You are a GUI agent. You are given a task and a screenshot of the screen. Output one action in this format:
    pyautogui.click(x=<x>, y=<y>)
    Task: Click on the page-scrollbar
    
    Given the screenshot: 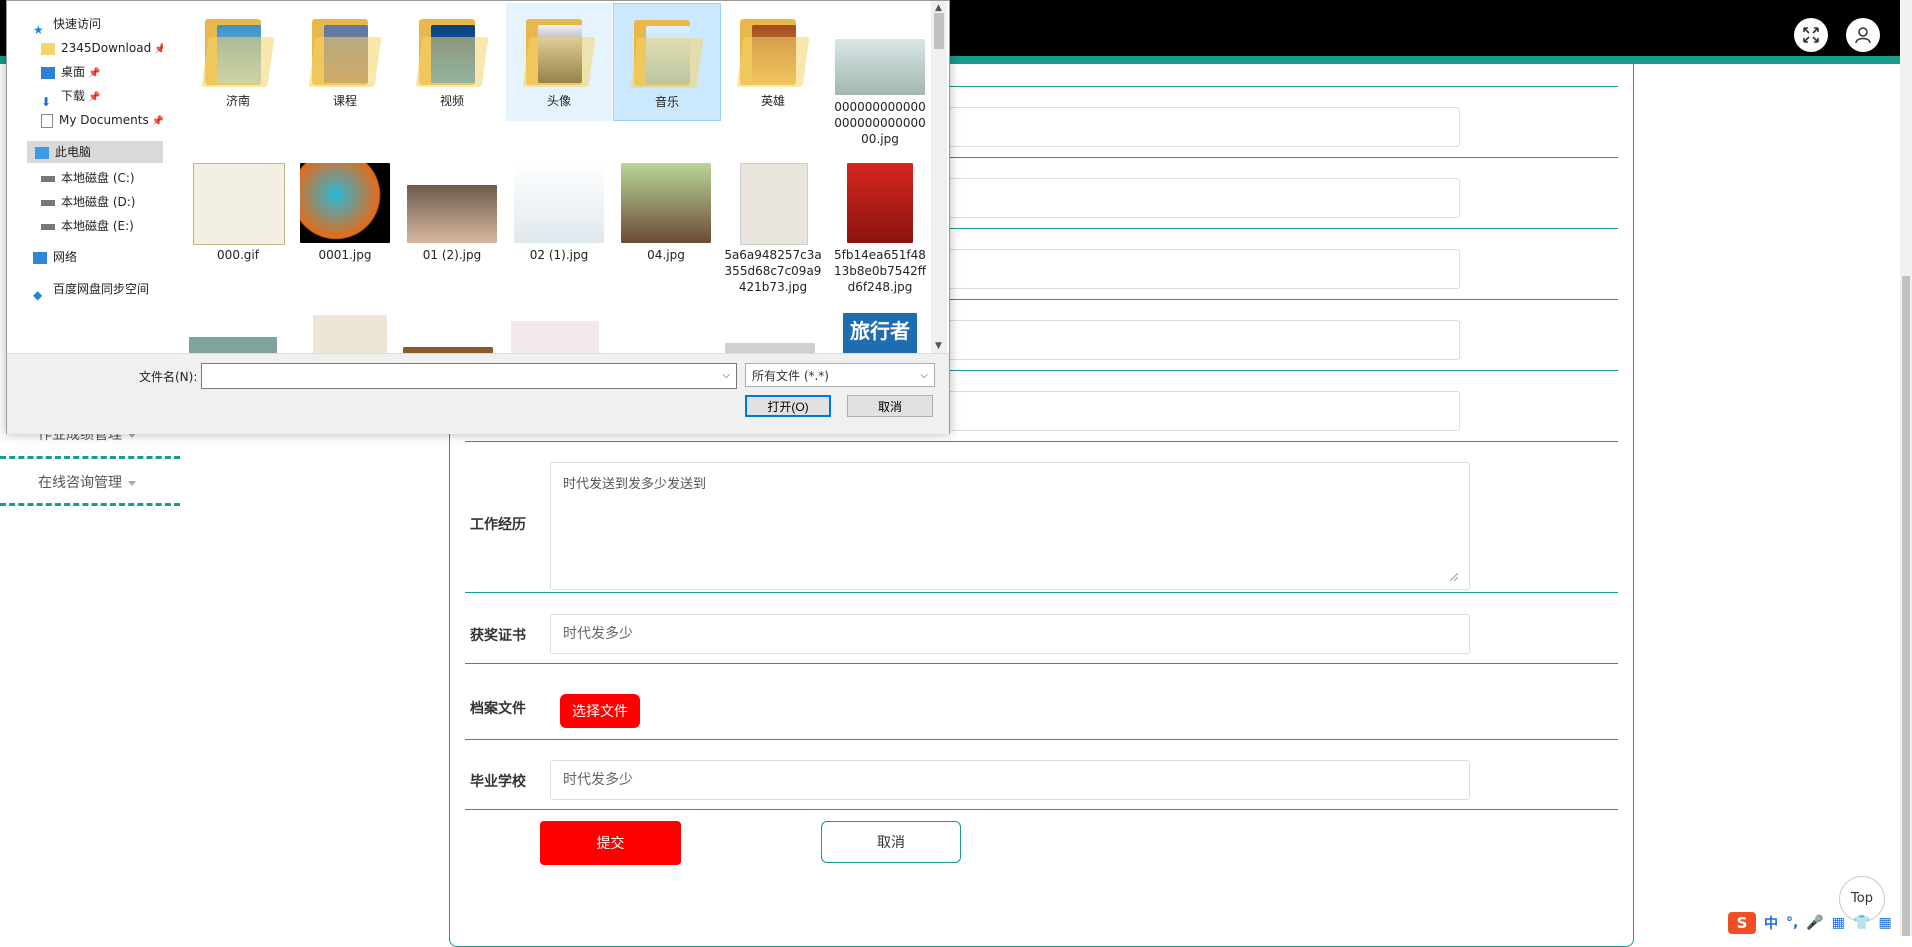 What is the action you would take?
    pyautogui.click(x=1906, y=468)
    